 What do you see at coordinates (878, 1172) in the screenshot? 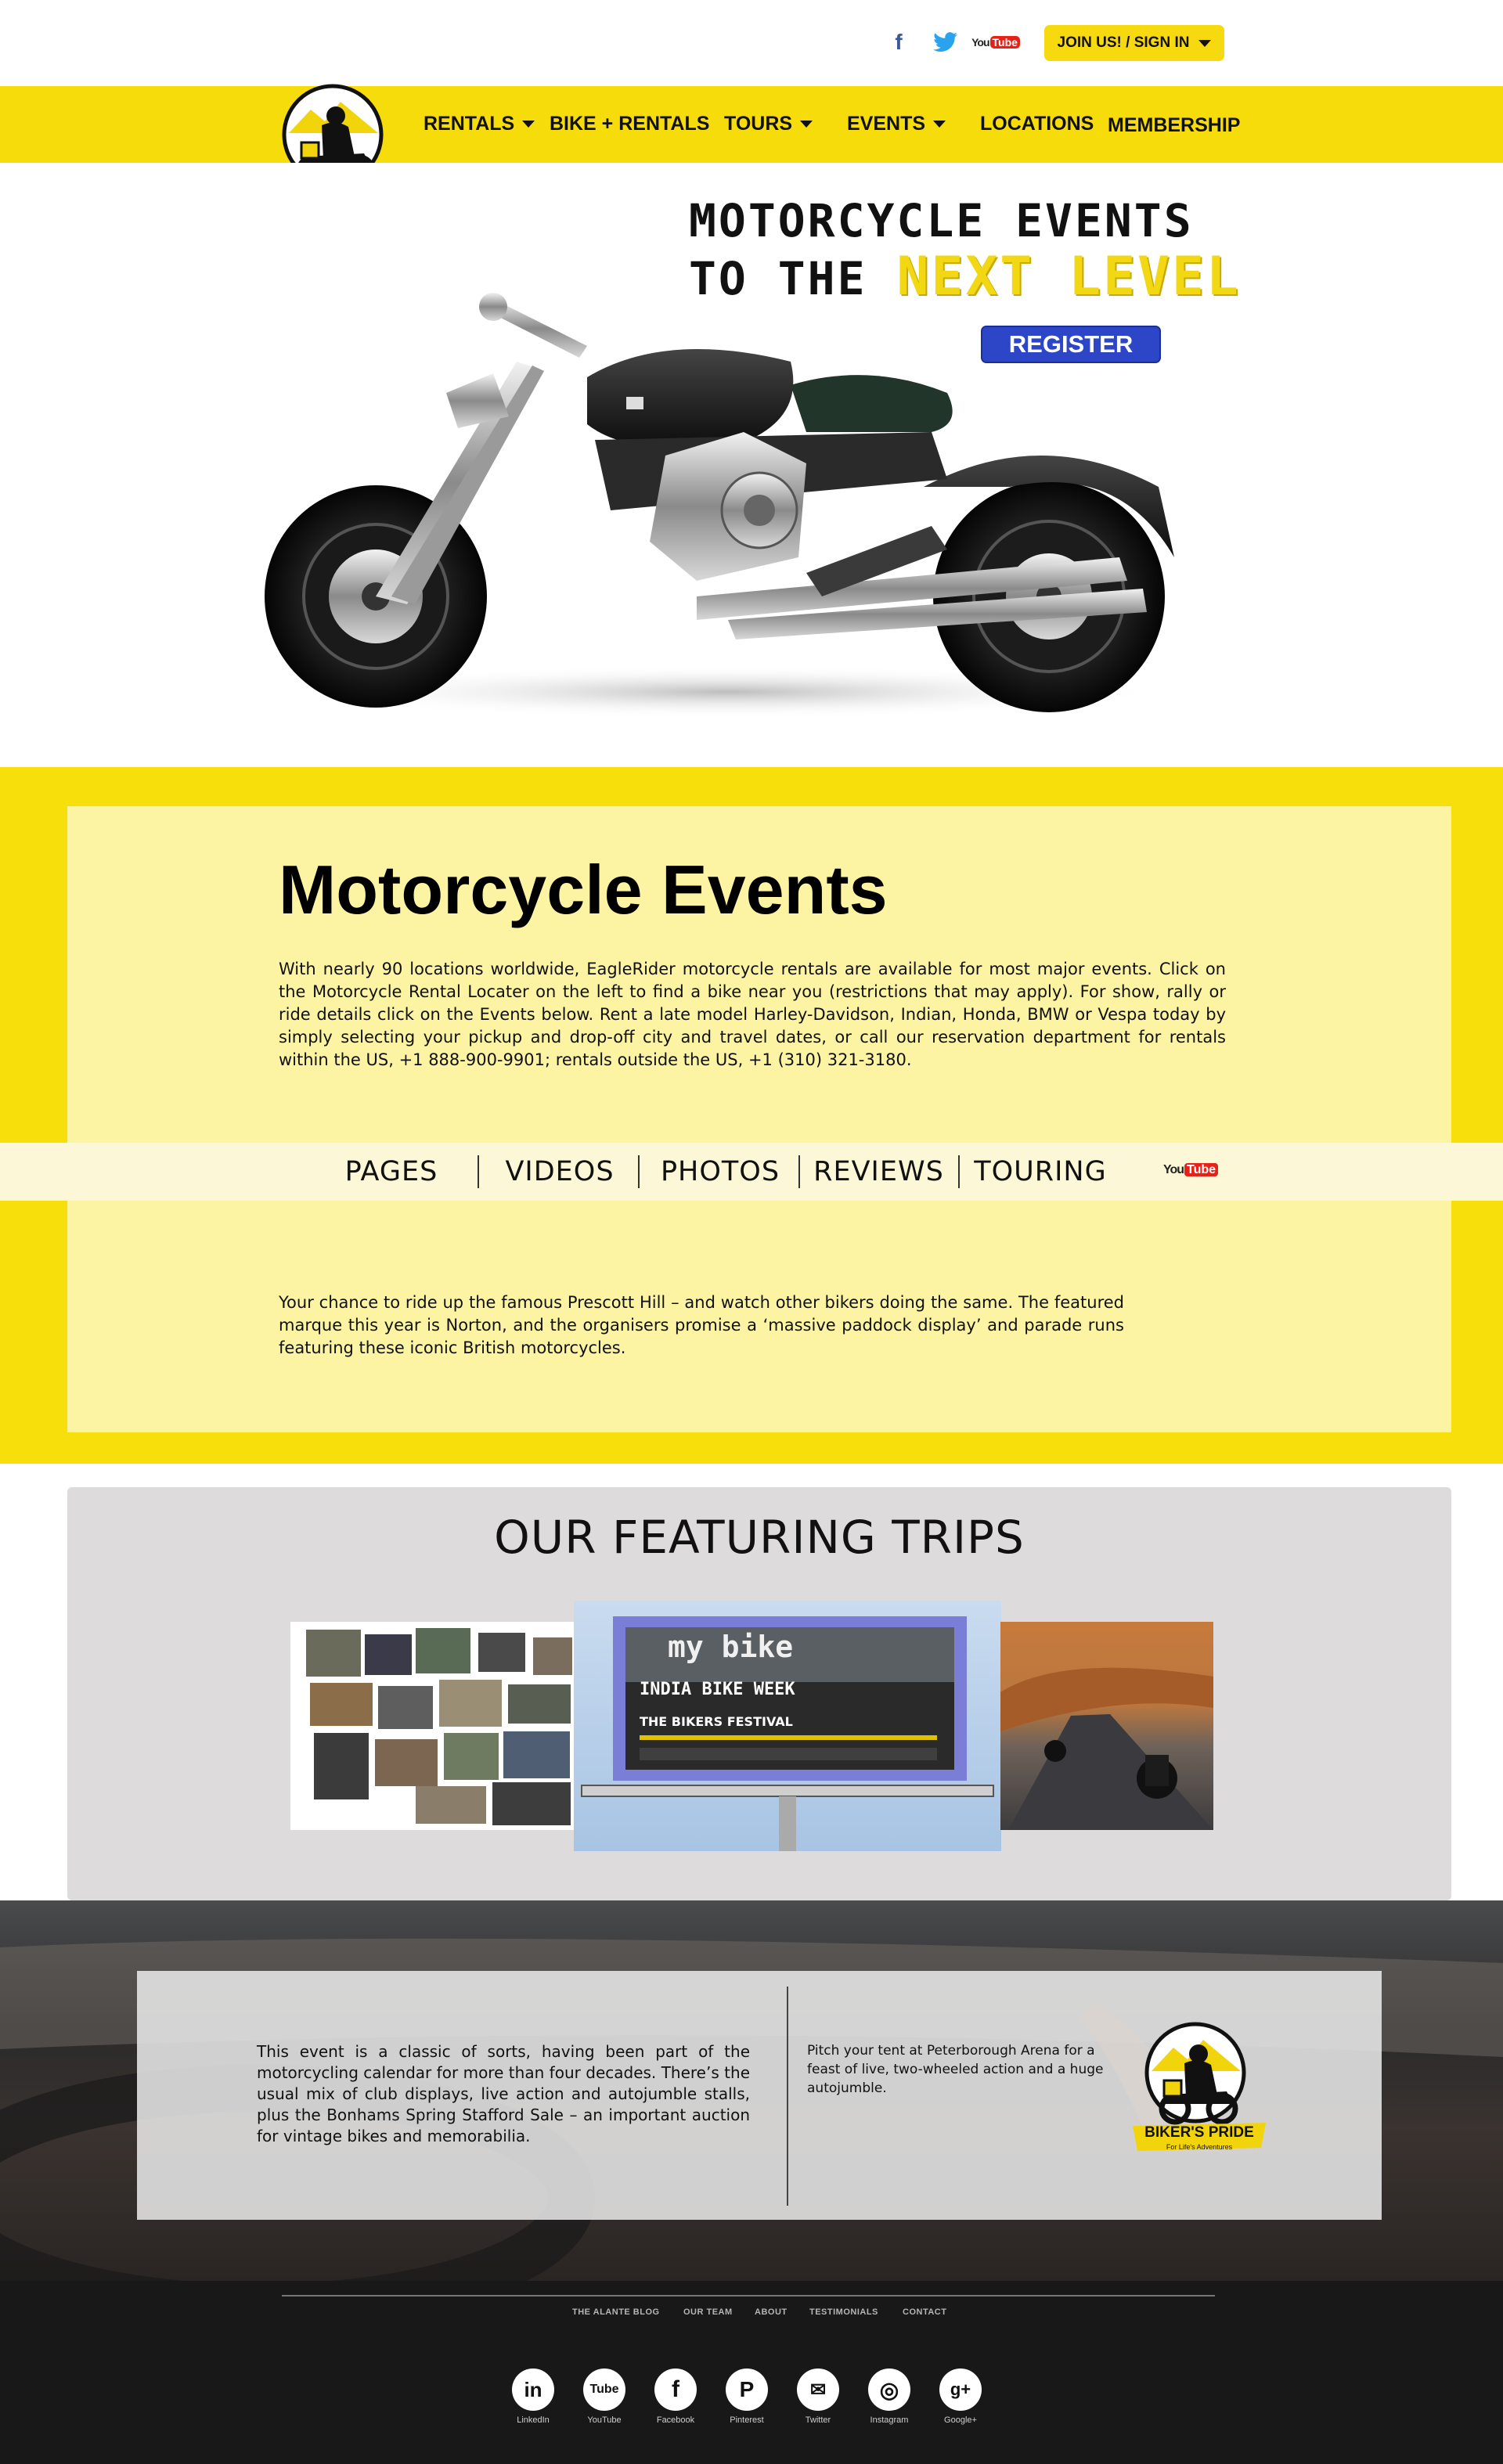
I see `tab-reviews: REVIEWS` at bounding box center [878, 1172].